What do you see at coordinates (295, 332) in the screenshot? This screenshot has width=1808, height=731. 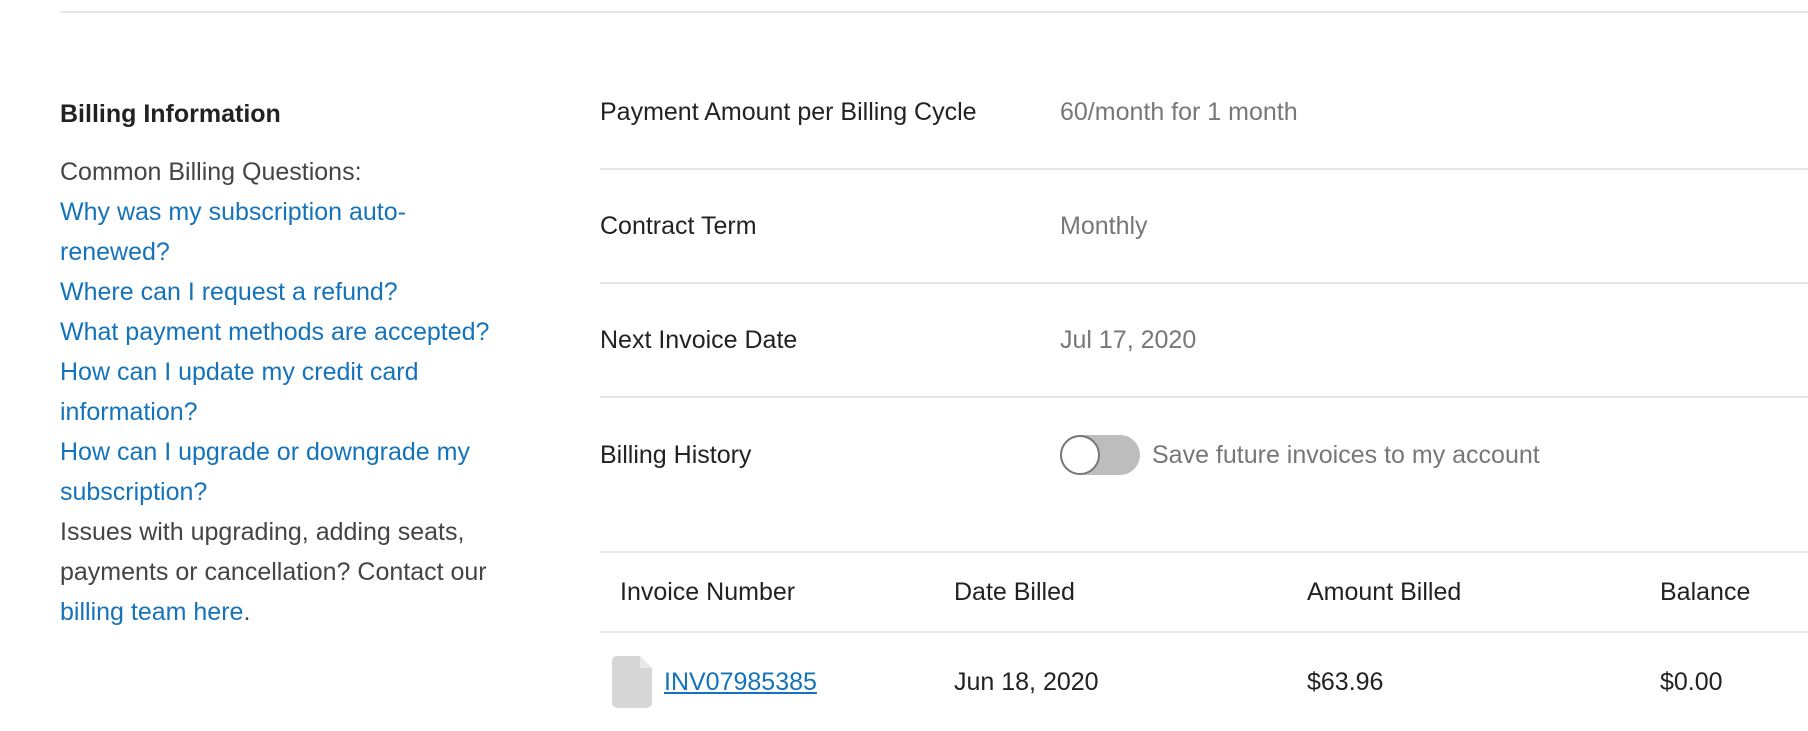 I see `faq-link-payment-methods: What payment methods are accepted?` at bounding box center [295, 332].